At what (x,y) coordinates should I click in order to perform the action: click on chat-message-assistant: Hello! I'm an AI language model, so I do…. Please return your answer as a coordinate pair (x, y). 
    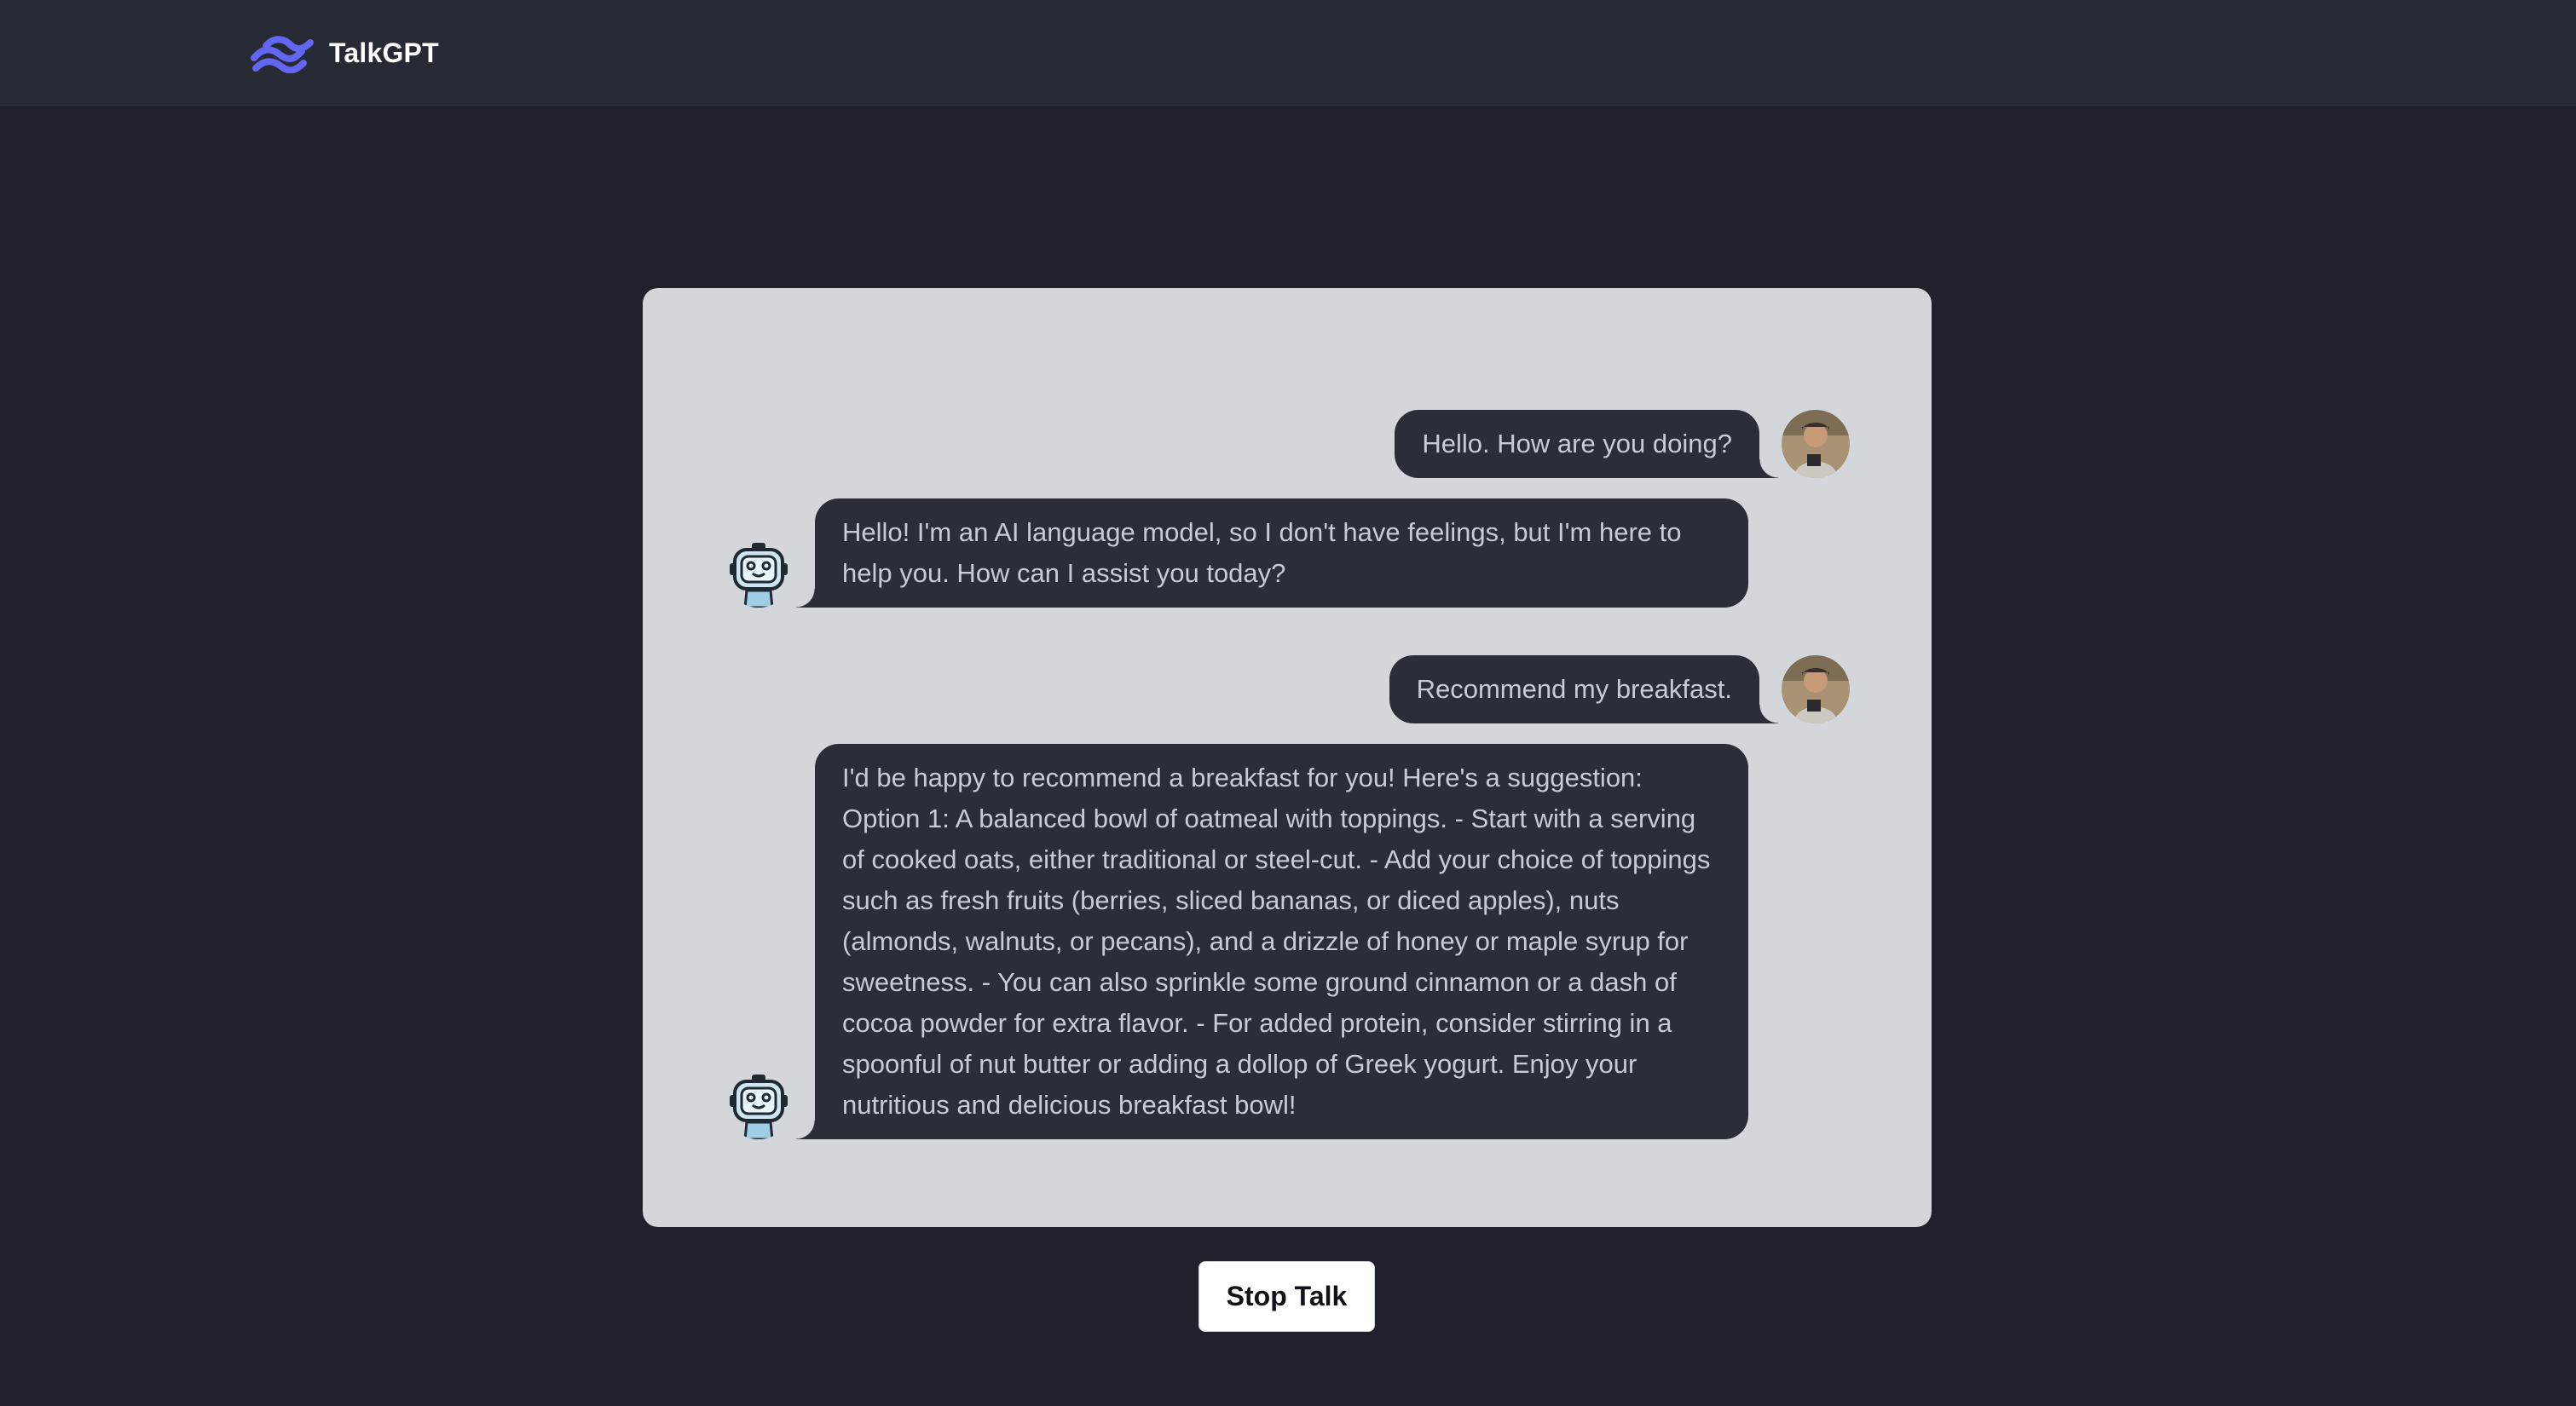
    Looking at the image, I should click on (1236, 553).